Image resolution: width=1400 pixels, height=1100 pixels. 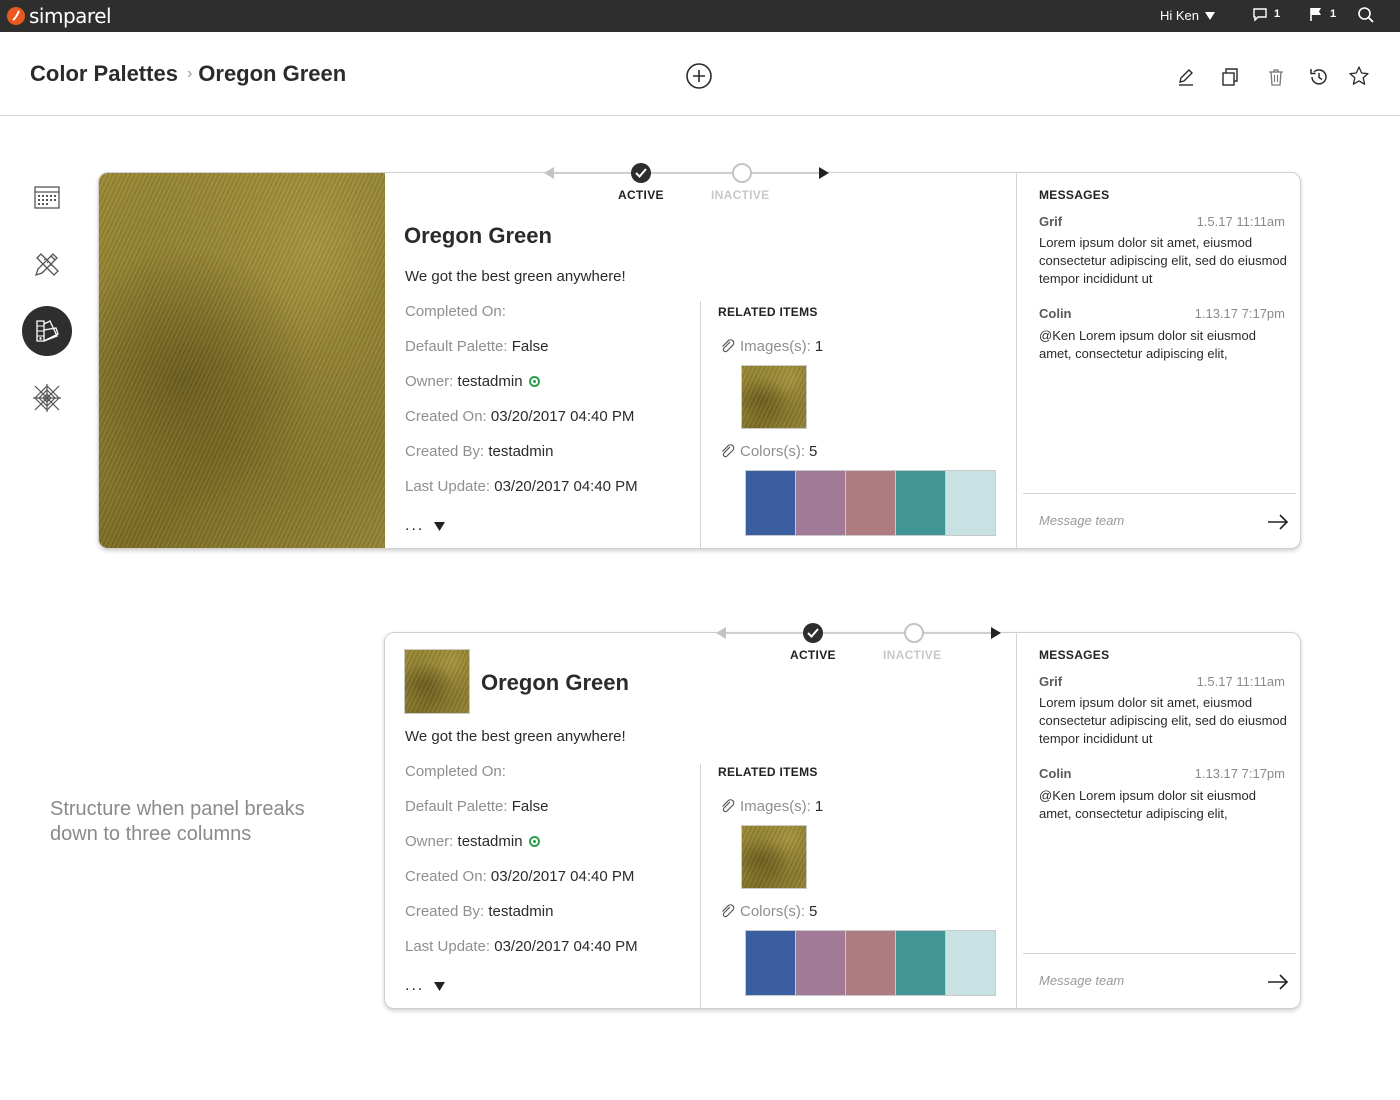 I want to click on message-header: Colin 1.13.17 7:17pm, so click(x=1162, y=313).